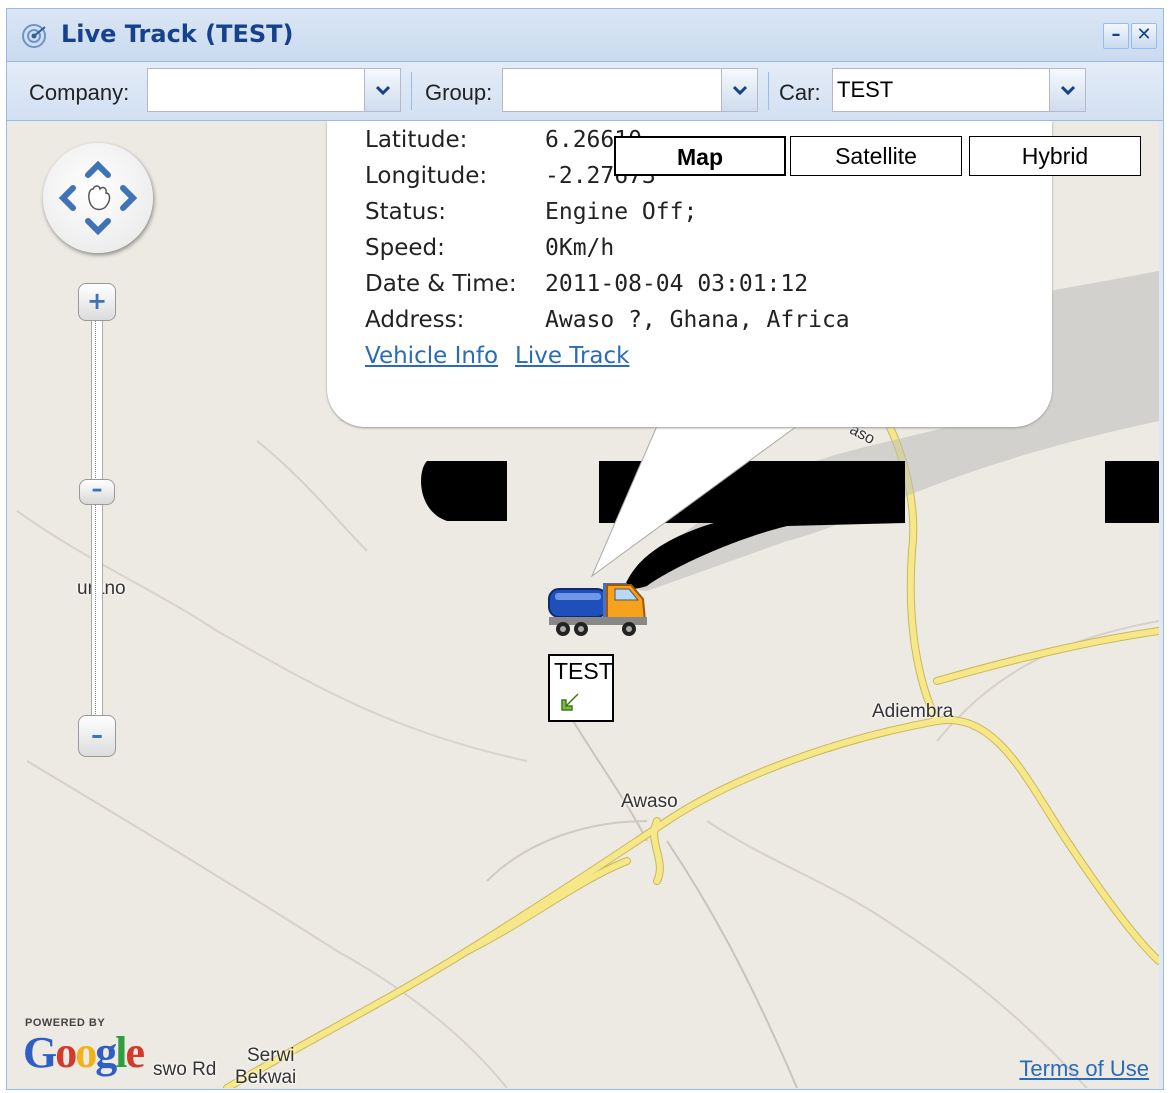  Describe the element at coordinates (677, 284) in the screenshot. I see `datetime-value: 2011-08-04 03:01:12` at that location.